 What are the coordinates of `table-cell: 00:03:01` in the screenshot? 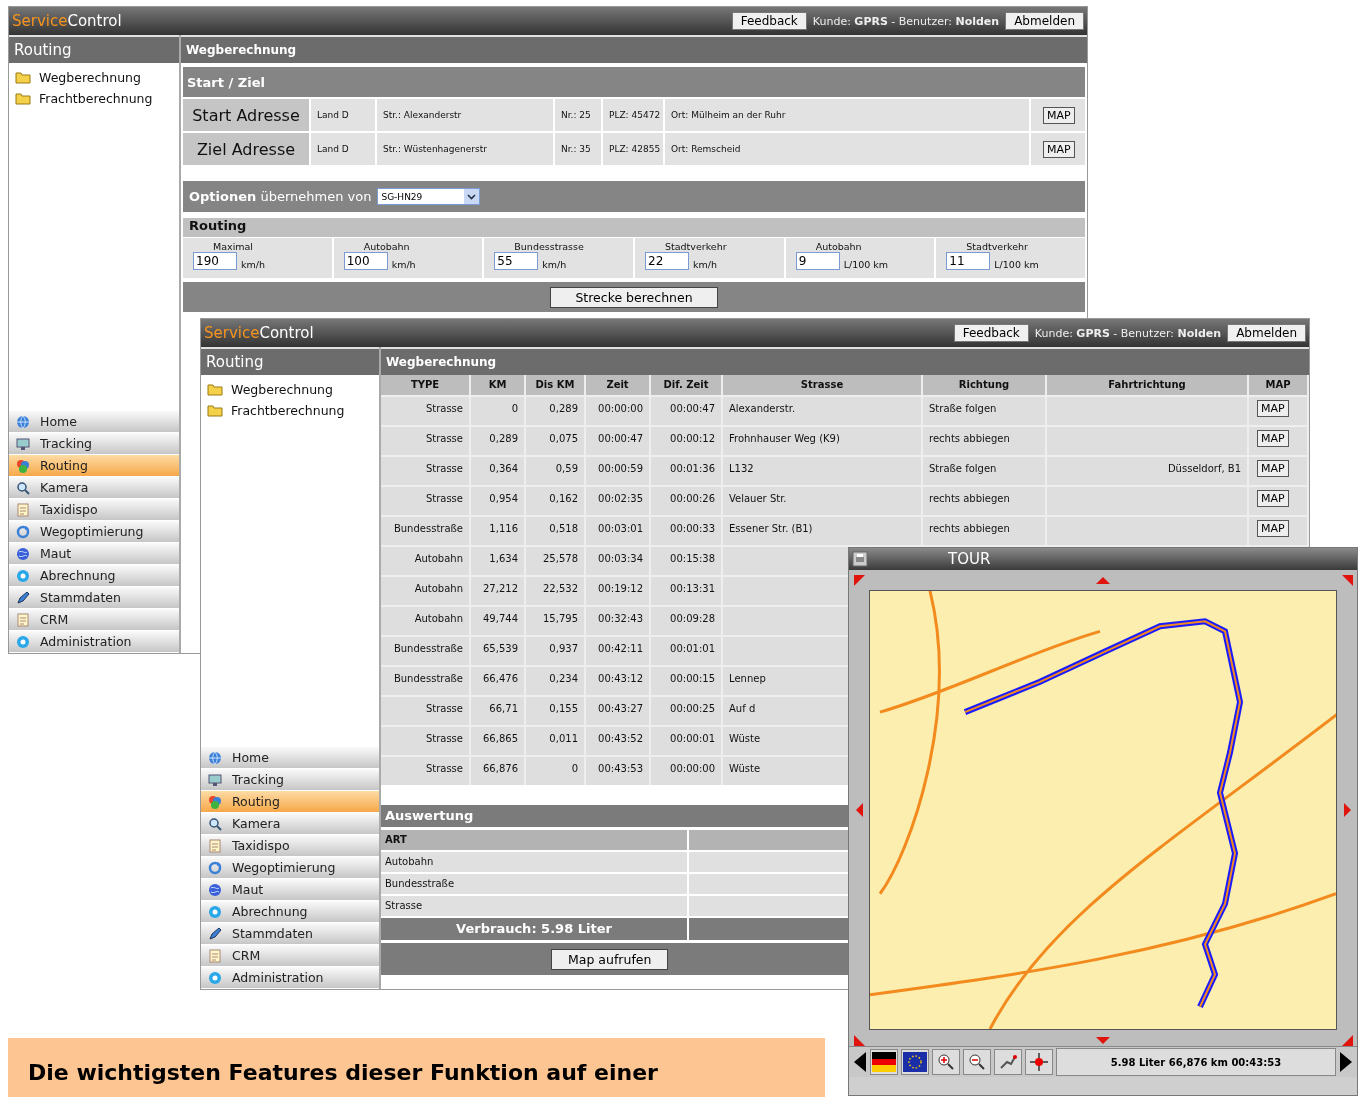 It's located at (618, 530).